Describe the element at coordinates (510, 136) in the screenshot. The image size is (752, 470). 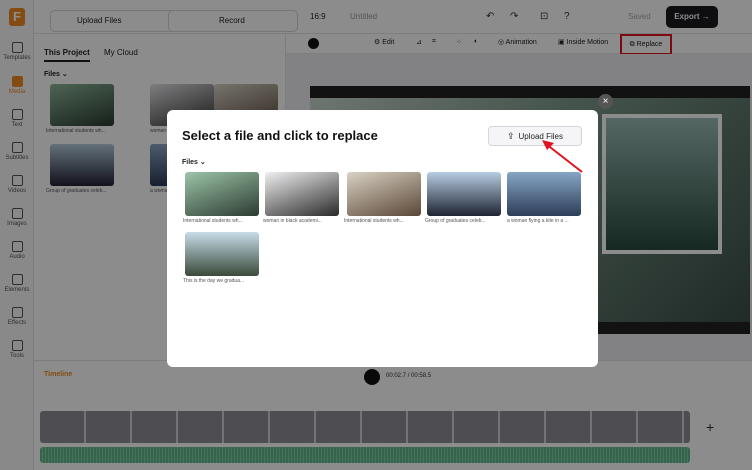
I see `upload-icon: ⇪` at that location.